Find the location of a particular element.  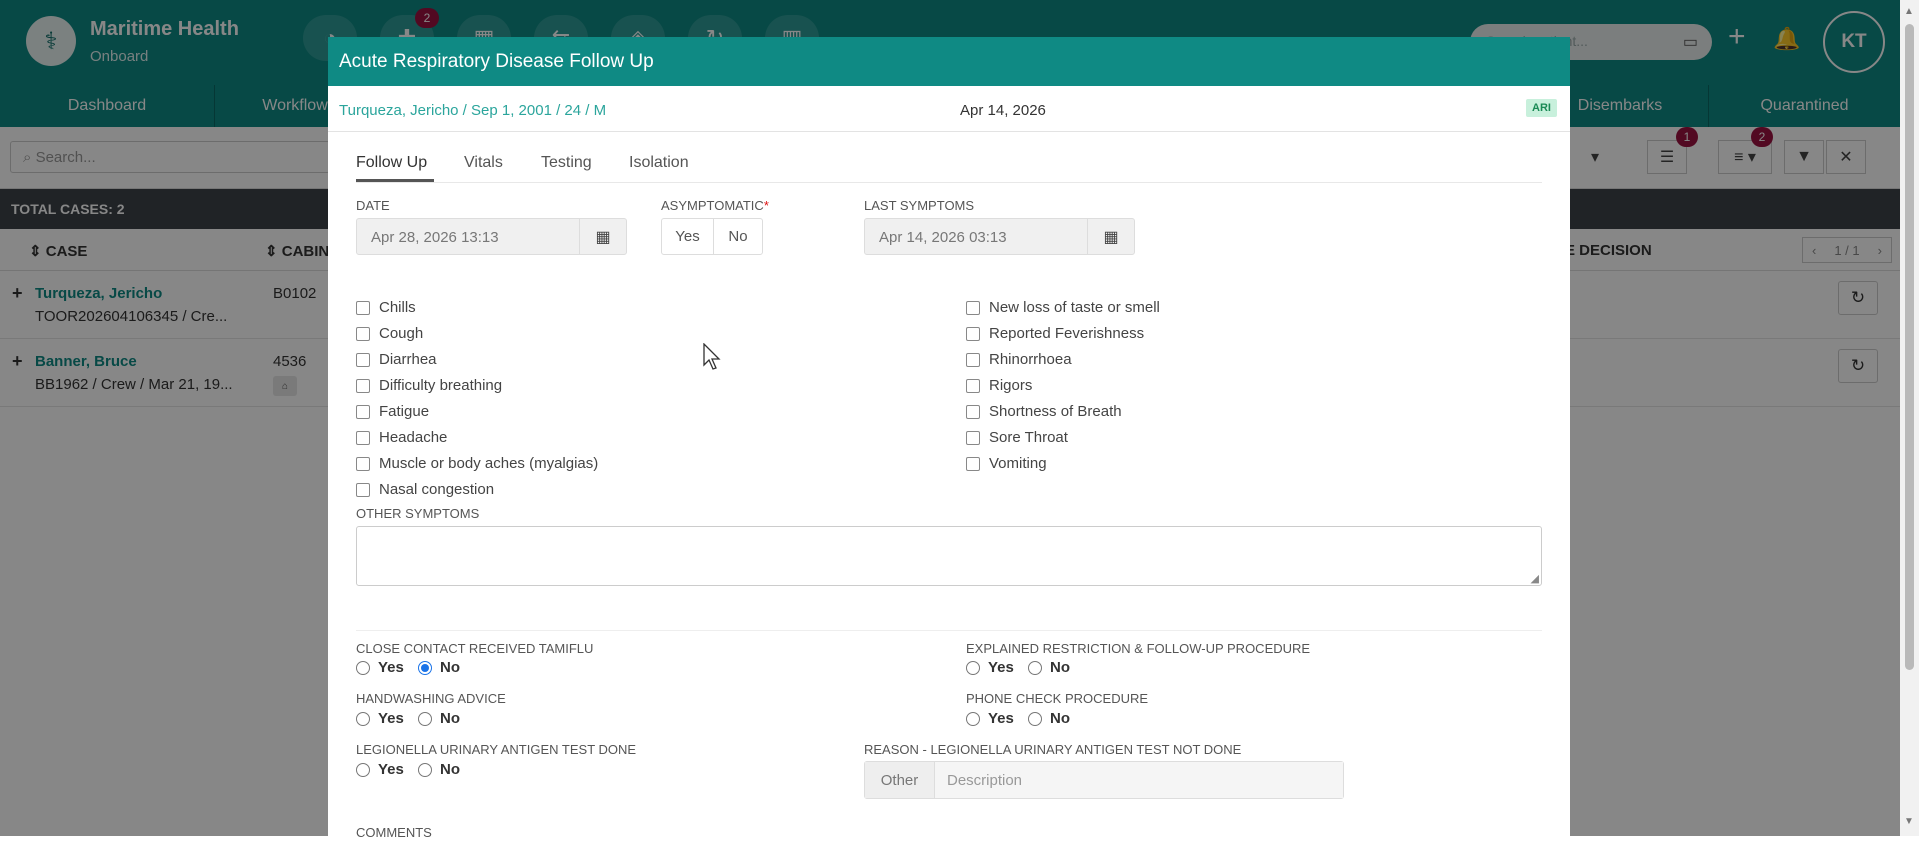

restriction-no-radio: No is located at coordinates (1049, 667).